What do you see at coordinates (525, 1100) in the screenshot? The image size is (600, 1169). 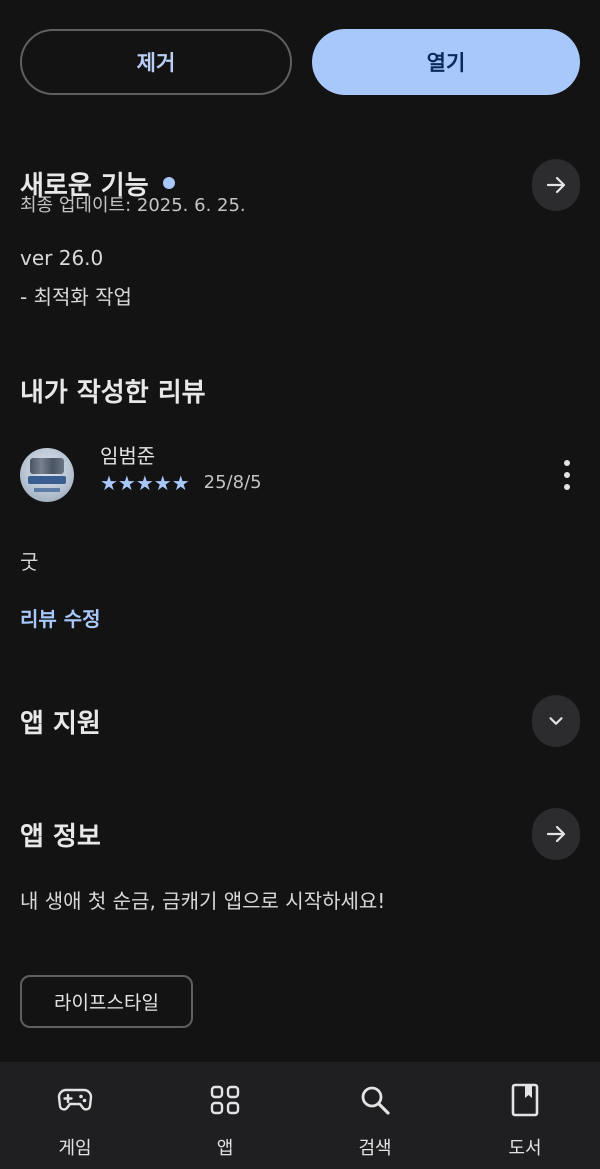 I see `book-icon` at bounding box center [525, 1100].